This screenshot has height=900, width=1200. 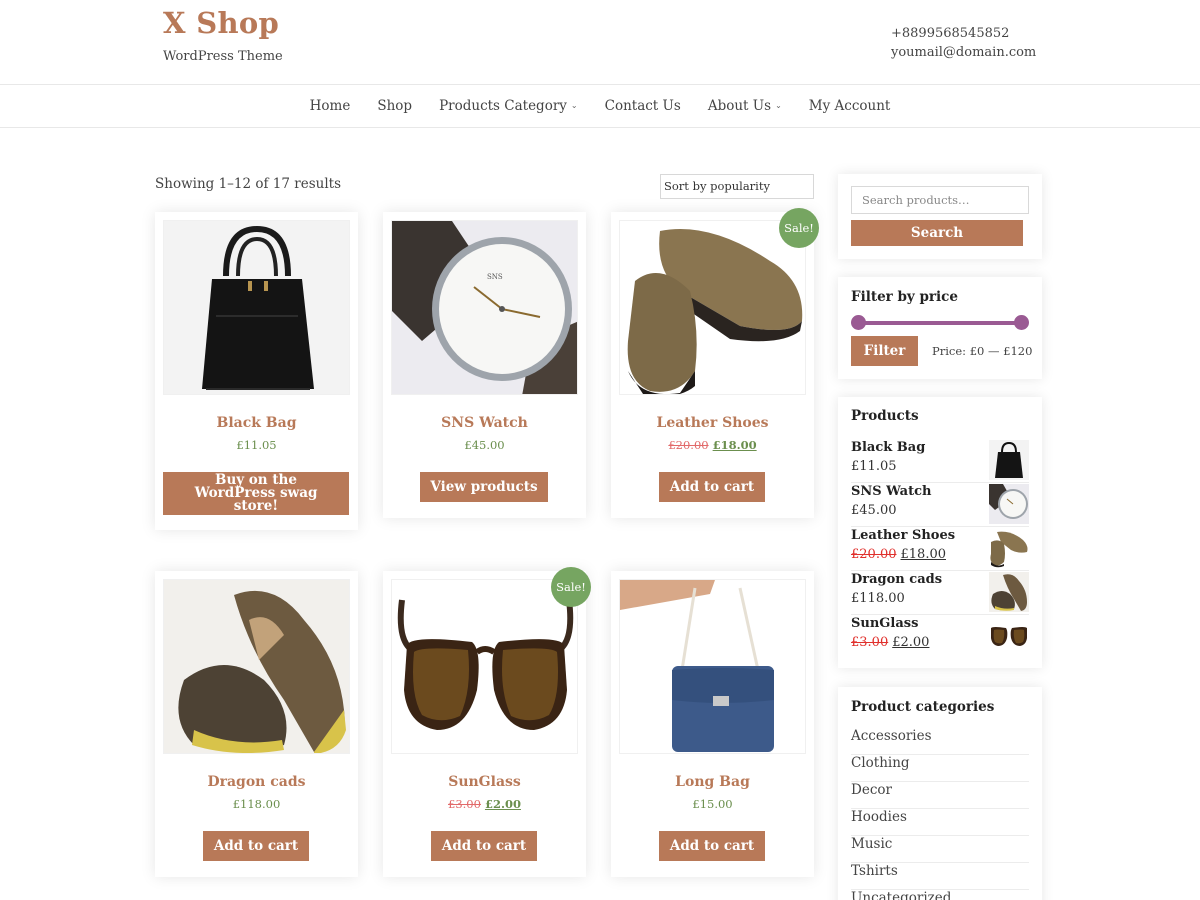 I want to click on product-list-name: Leather Shoes, so click(x=903, y=535).